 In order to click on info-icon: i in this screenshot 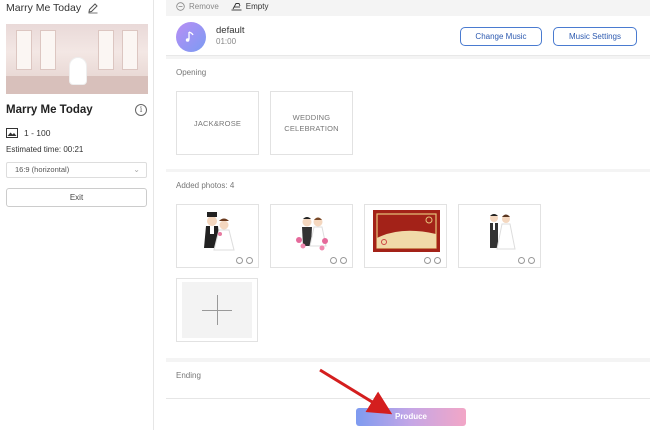, I will do `click(141, 110)`.